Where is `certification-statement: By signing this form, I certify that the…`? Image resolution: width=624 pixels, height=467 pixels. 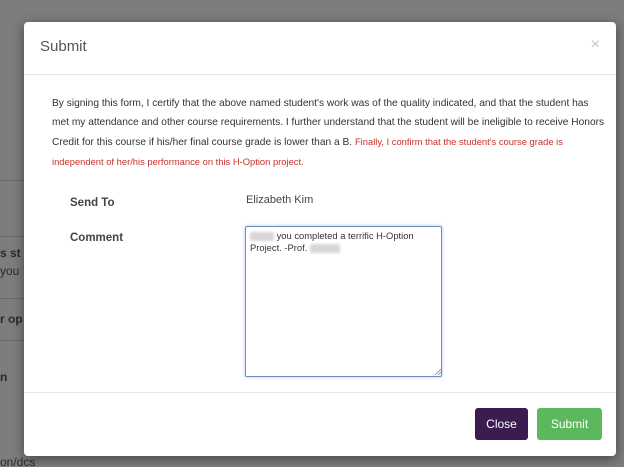
certification-statement: By signing this form, I certify that the… is located at coordinates (329, 133).